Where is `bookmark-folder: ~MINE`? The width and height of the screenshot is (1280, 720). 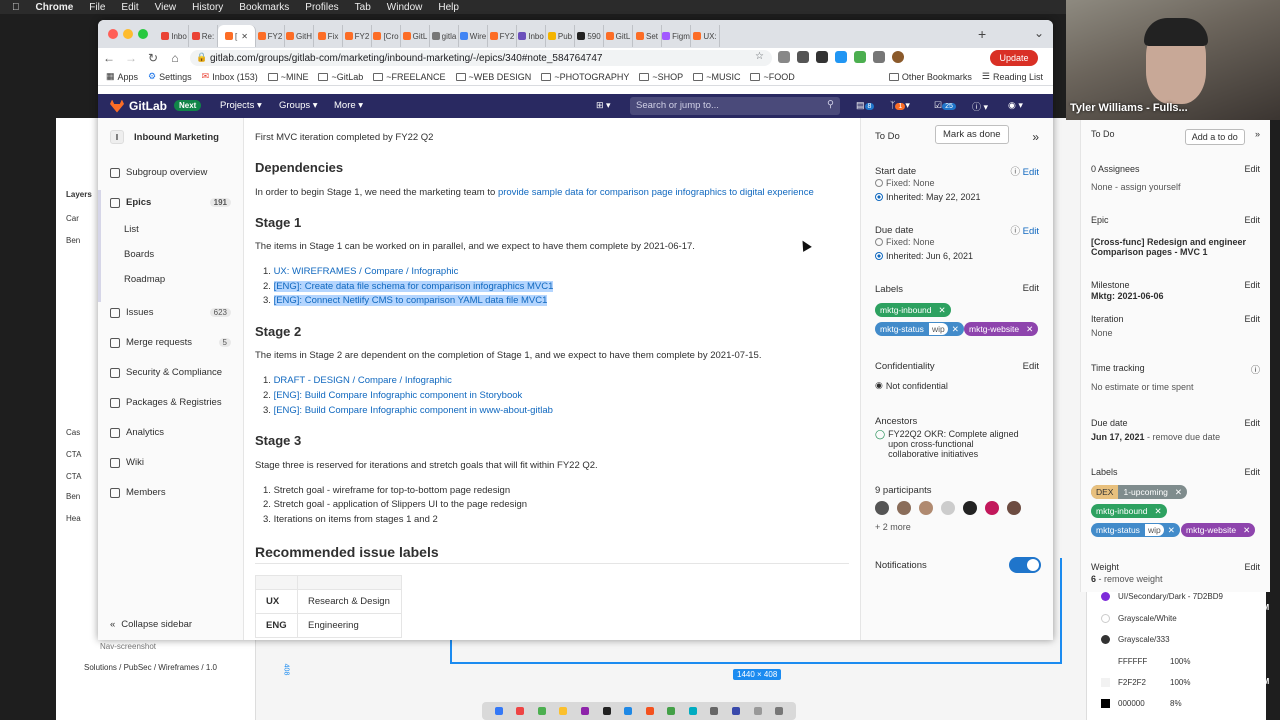
bookmark-folder: ~MINE is located at coordinates (287, 77).